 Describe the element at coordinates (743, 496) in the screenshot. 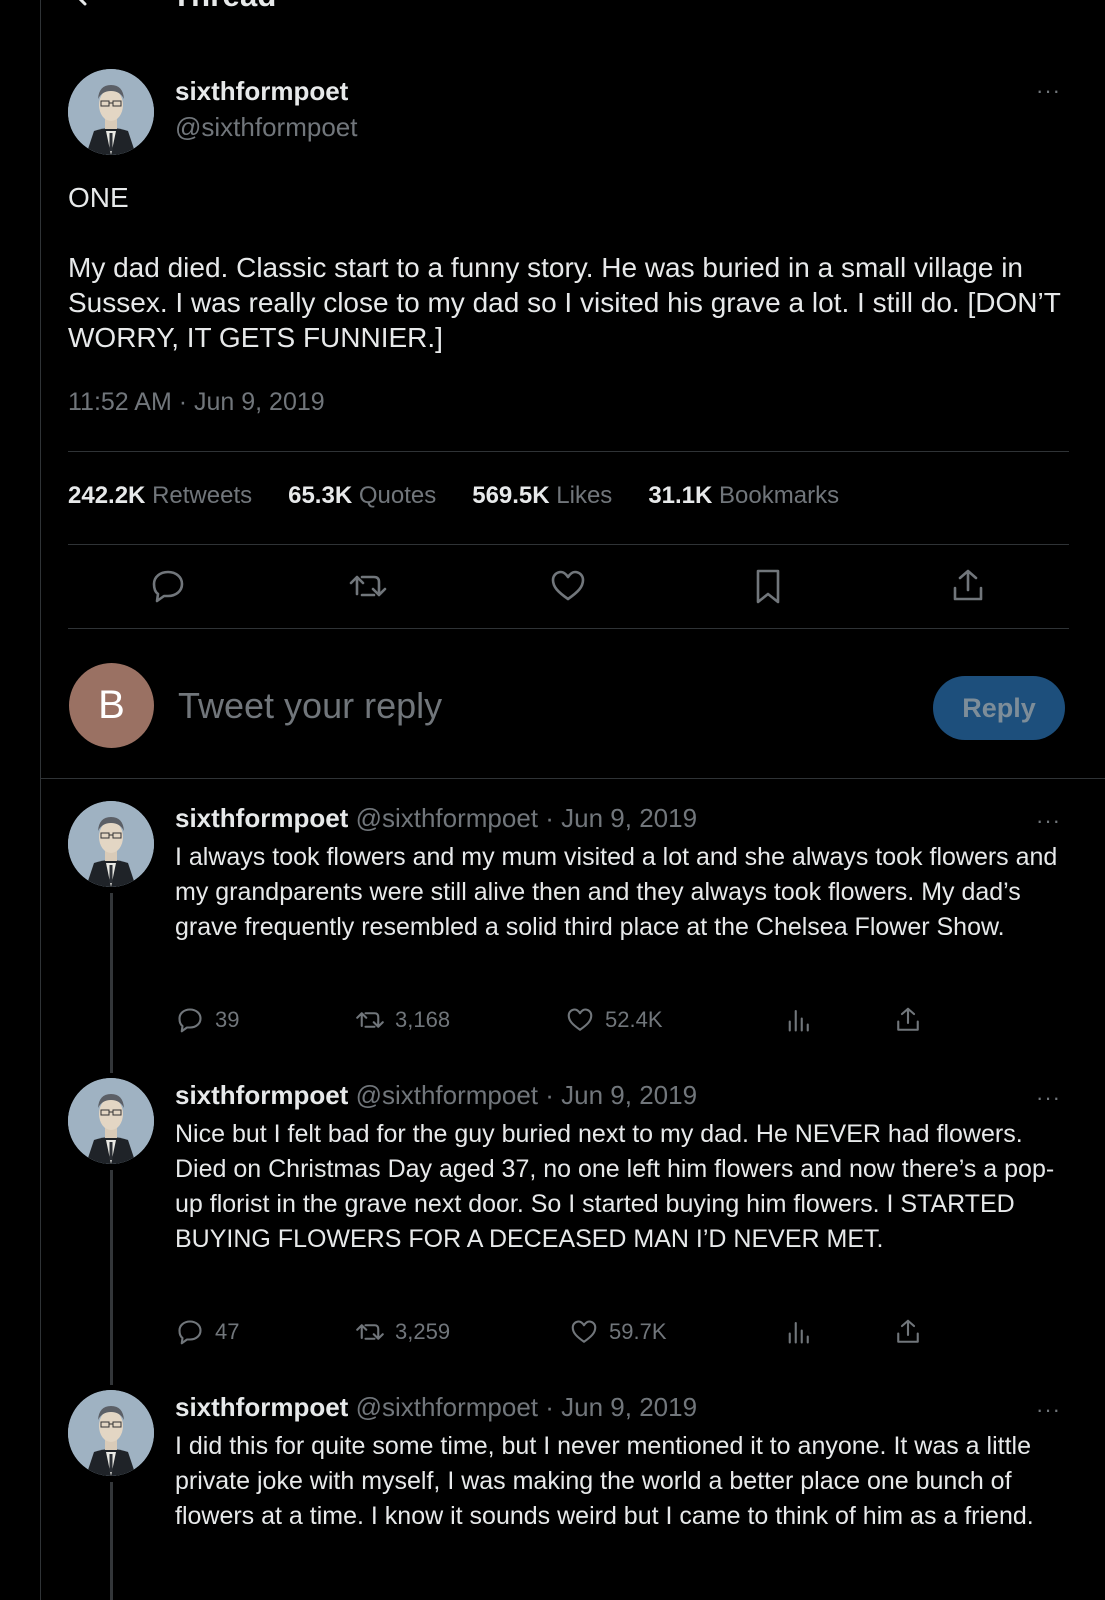

I see `stat-bookmarks: 31.1K Bookmarks` at that location.